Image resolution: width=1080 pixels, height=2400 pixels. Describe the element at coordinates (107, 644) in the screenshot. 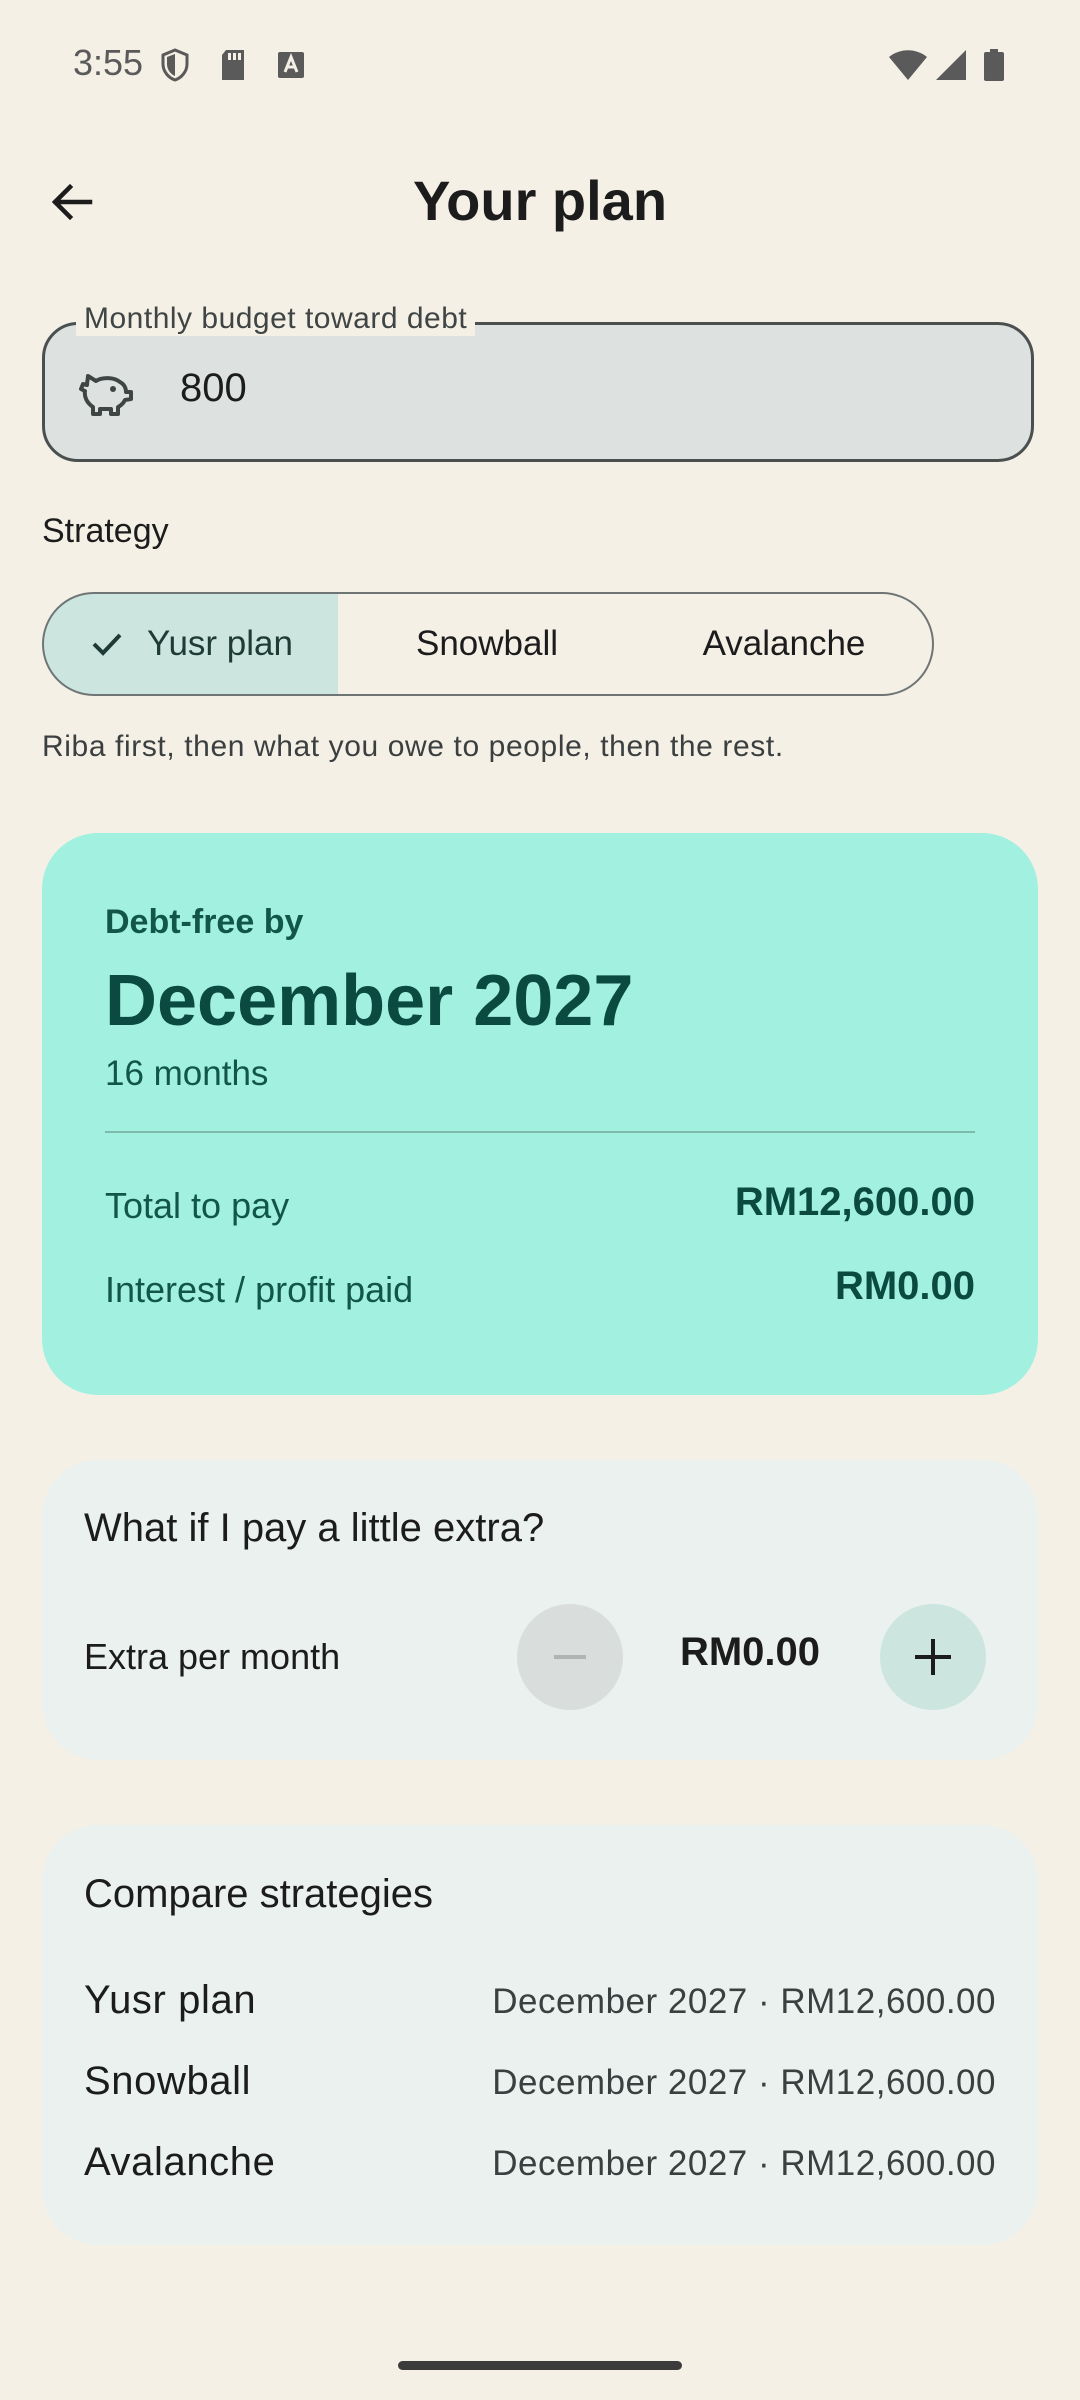

I see `check-icon` at that location.